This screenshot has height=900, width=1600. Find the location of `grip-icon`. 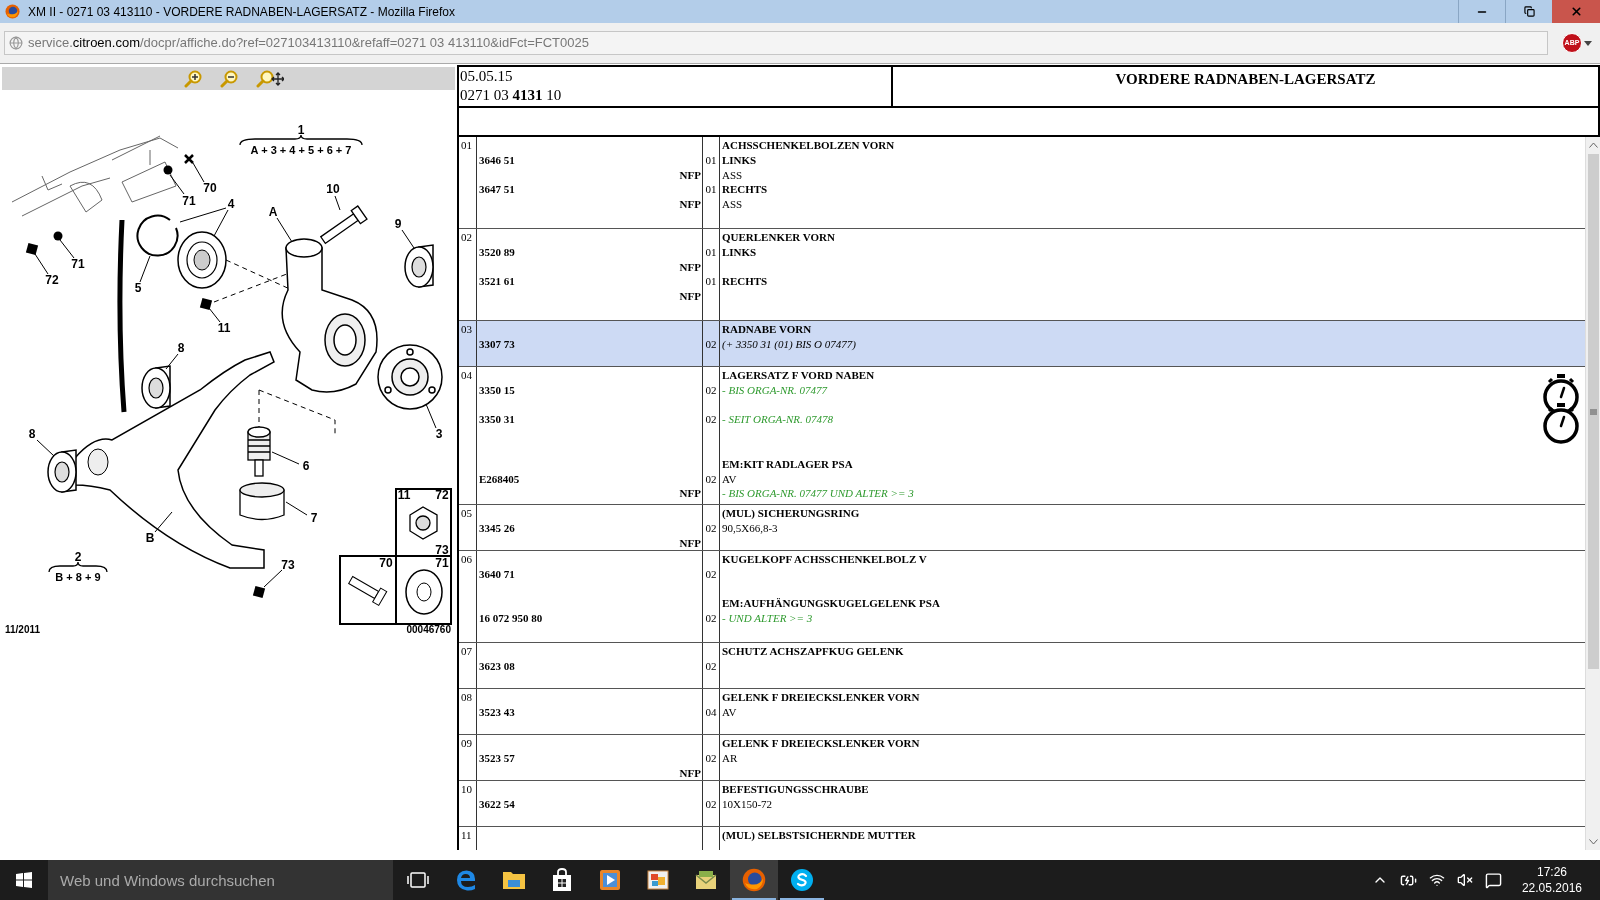

grip-icon is located at coordinates (1593, 411).